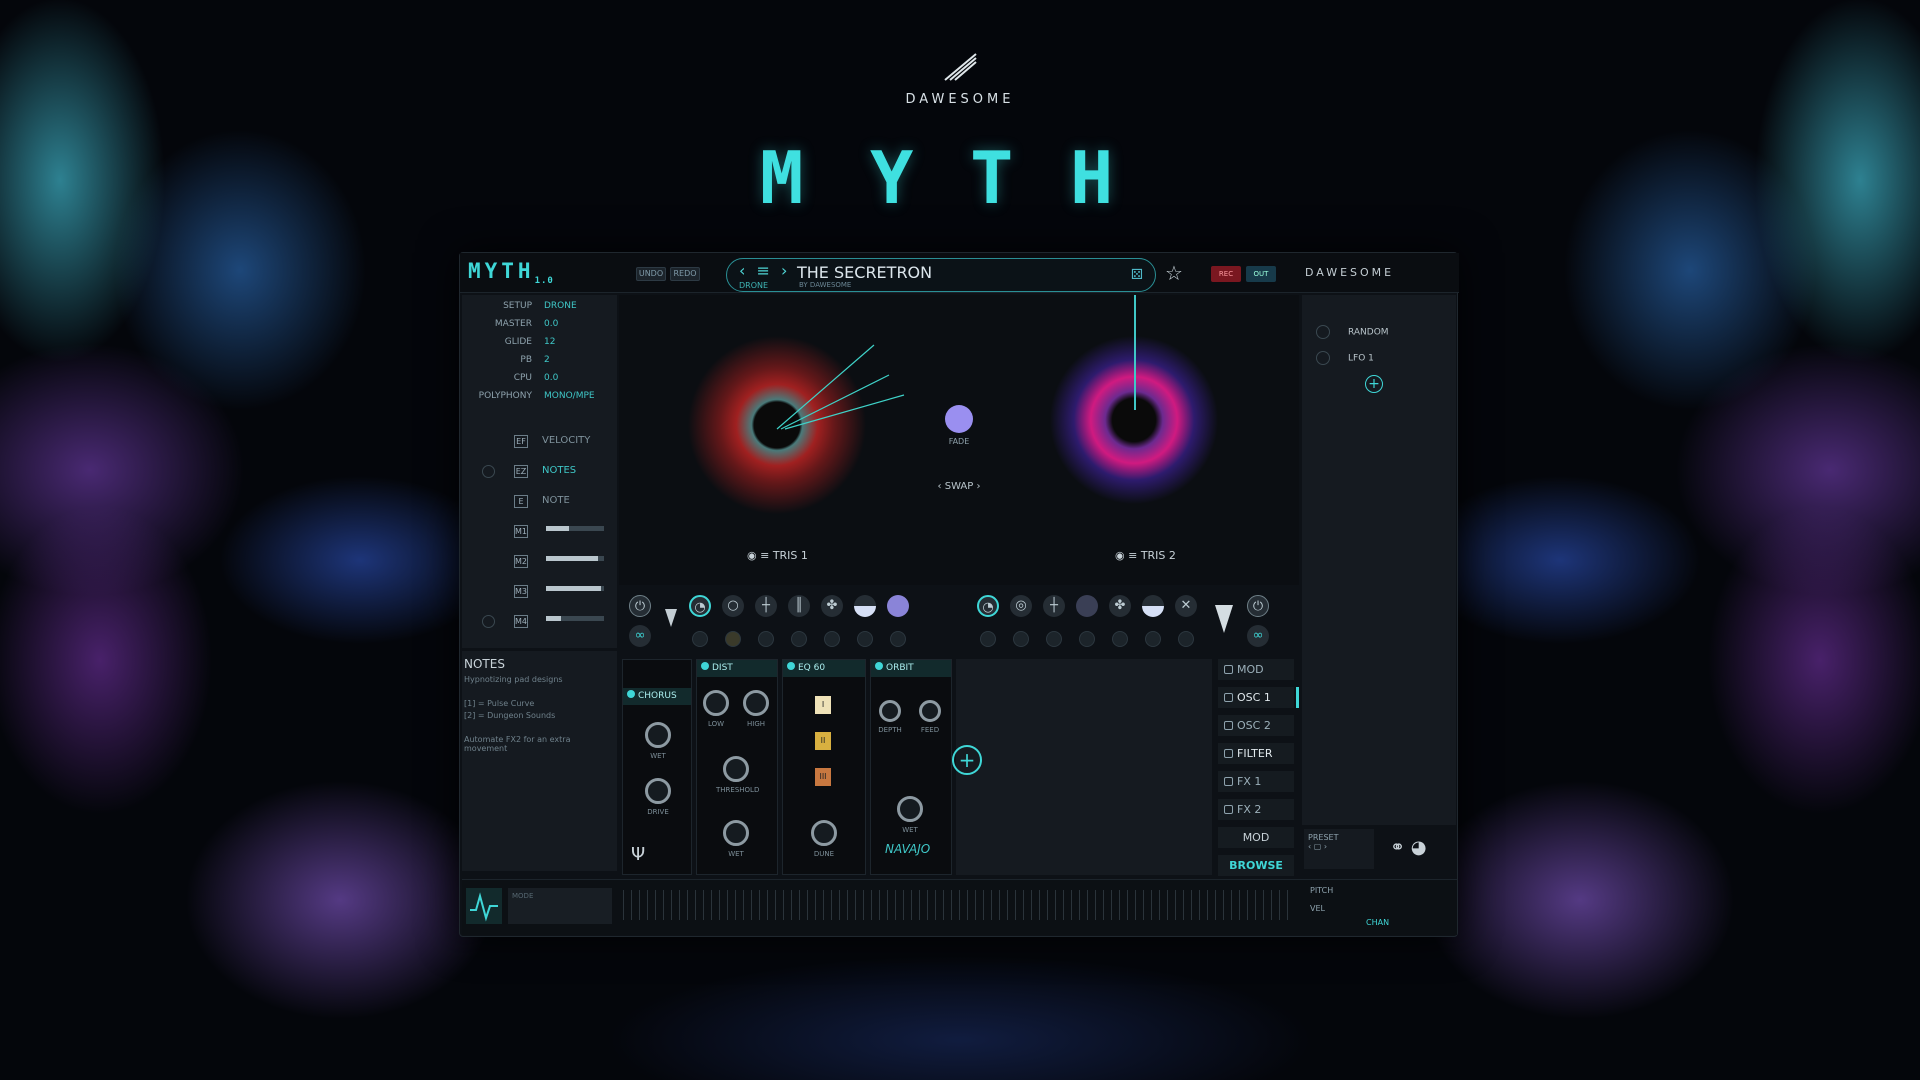 This screenshot has width=1920, height=1080. I want to click on preset-nav-icon: ‹ ≡ ›, so click(764, 270).